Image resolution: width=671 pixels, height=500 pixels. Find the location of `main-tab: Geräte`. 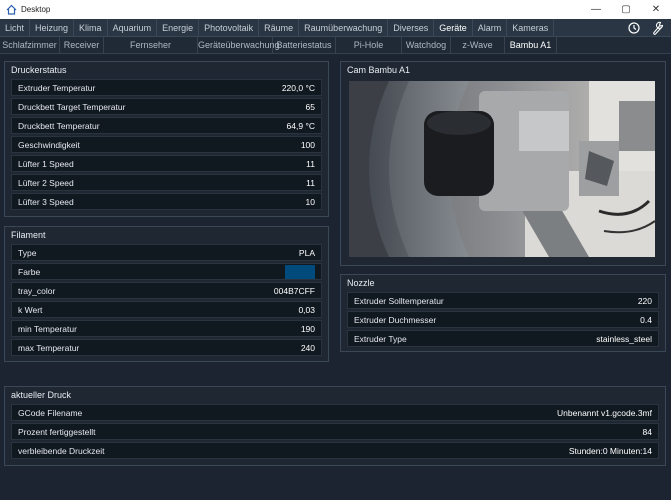

main-tab: Geräte is located at coordinates (453, 27).